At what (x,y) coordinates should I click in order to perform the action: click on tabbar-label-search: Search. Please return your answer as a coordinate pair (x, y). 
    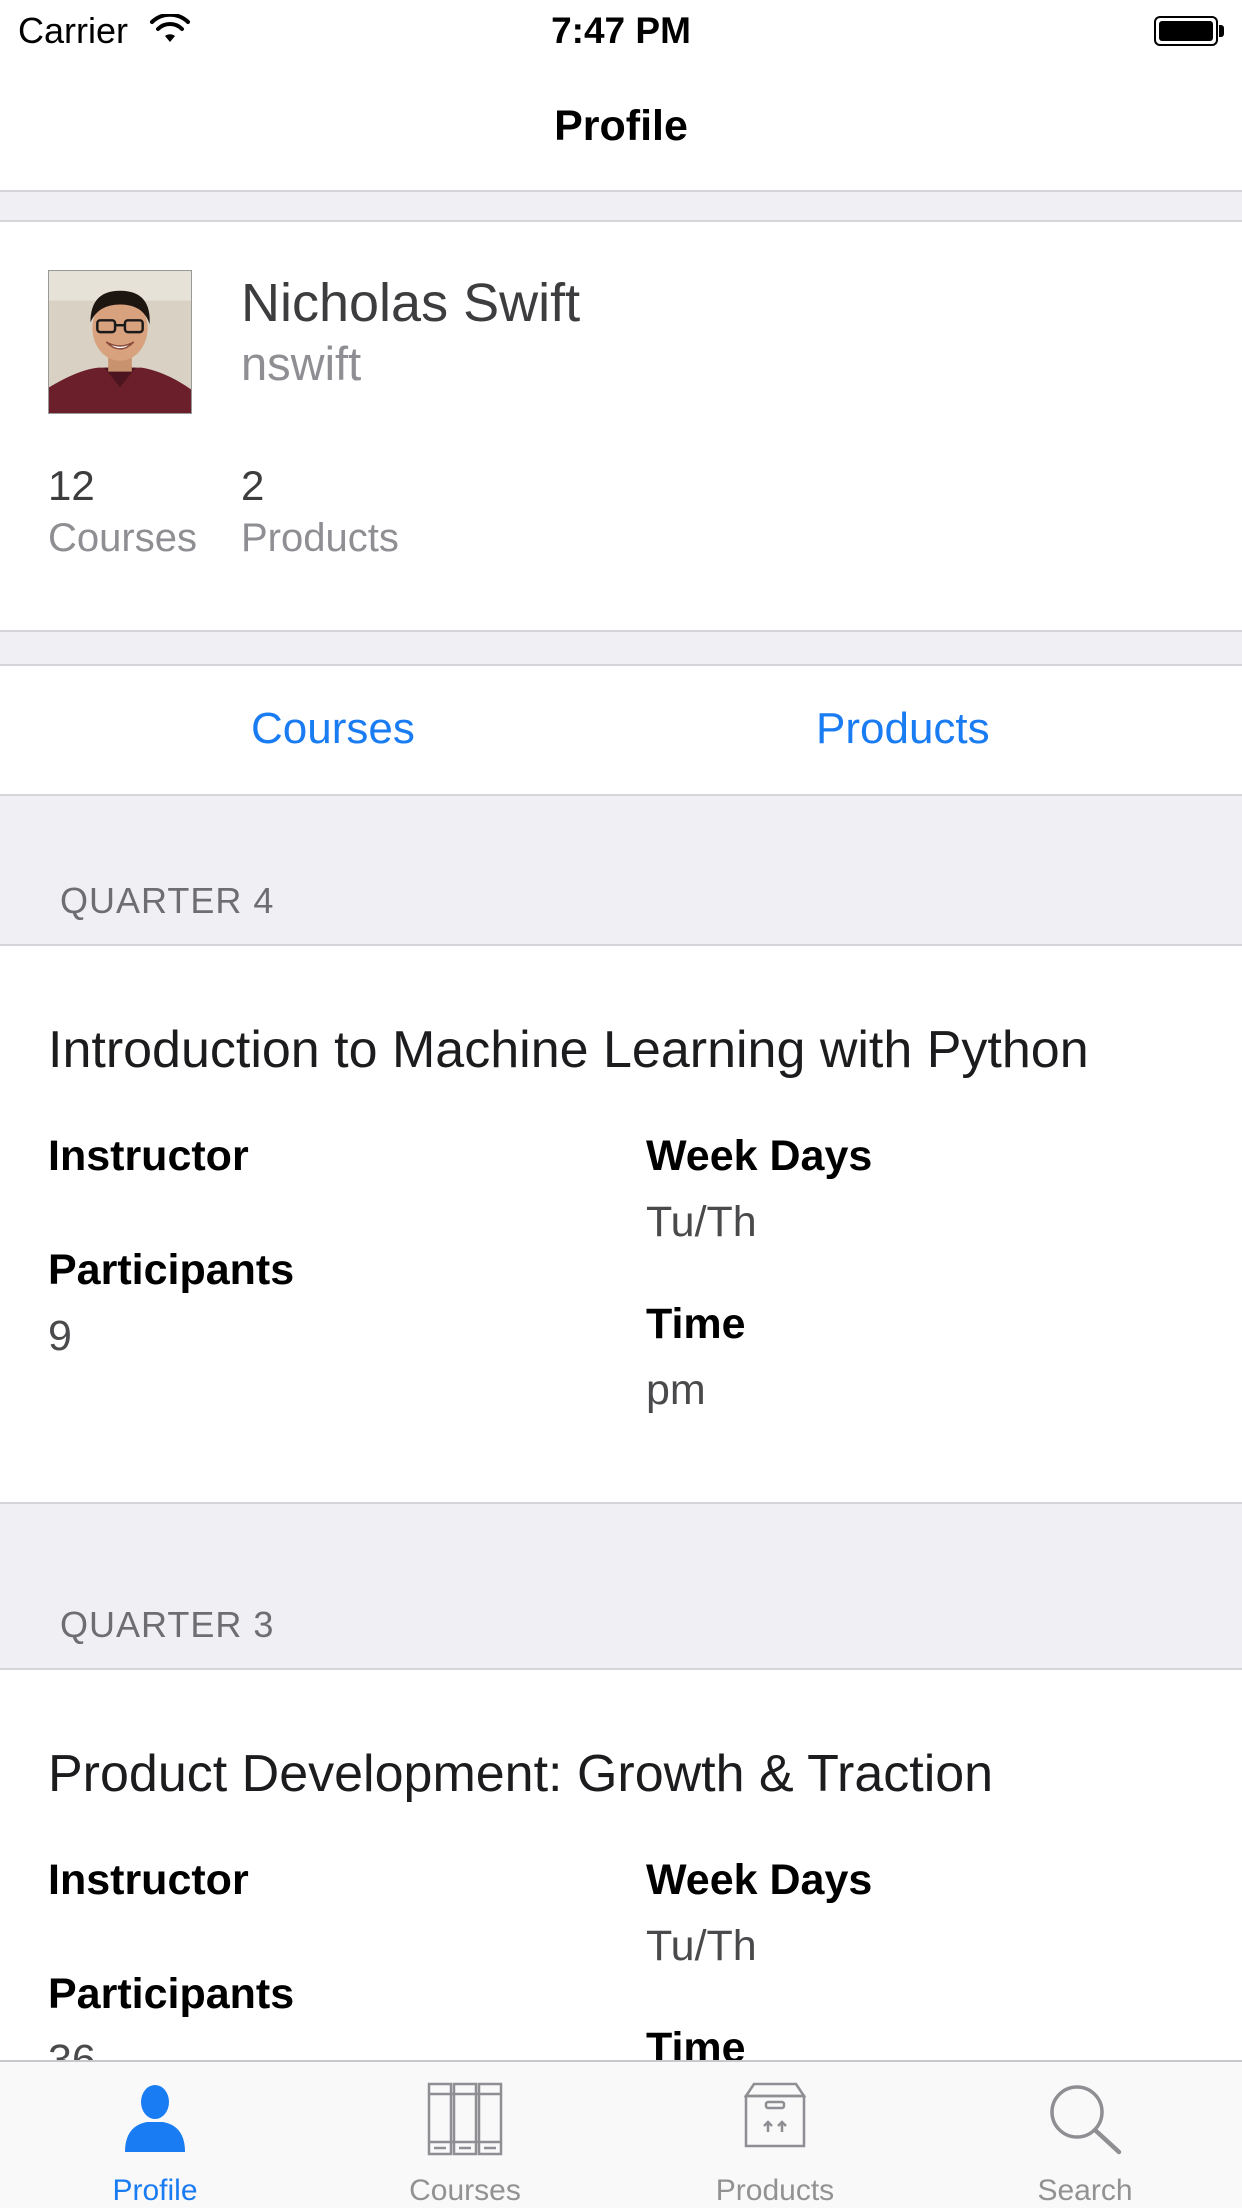
    Looking at the image, I should click on (1085, 2190).